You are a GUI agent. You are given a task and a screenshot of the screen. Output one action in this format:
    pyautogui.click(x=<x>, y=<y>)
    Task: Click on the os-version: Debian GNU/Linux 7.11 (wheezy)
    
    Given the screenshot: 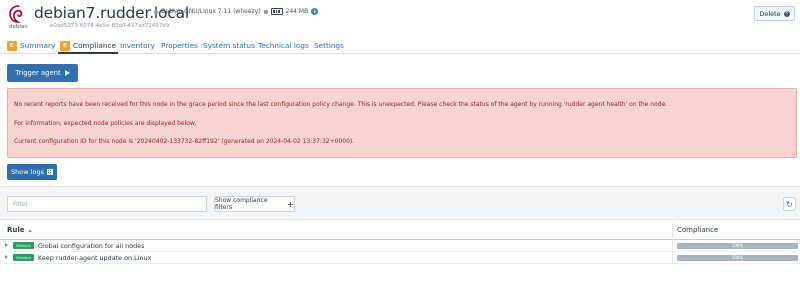 What is the action you would take?
    pyautogui.click(x=211, y=11)
    